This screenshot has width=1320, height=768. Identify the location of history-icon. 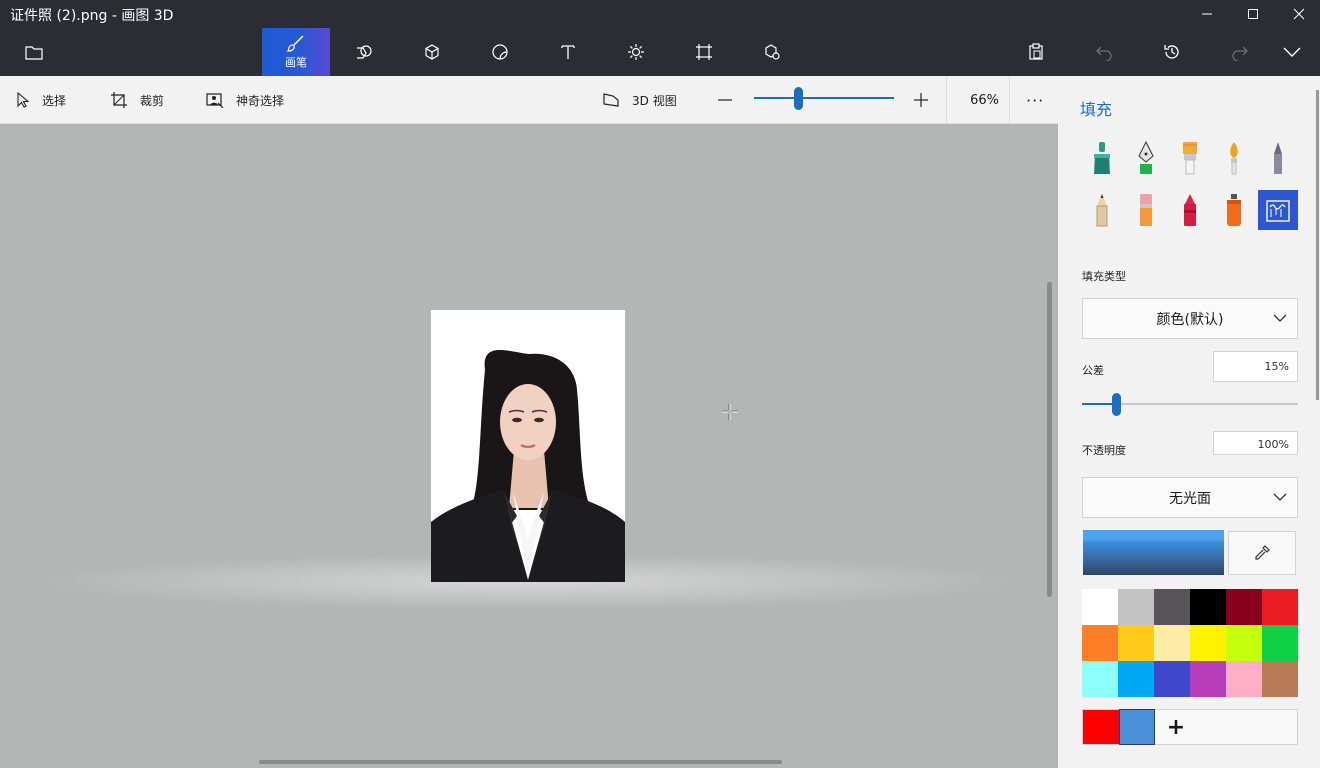
(1171, 52).